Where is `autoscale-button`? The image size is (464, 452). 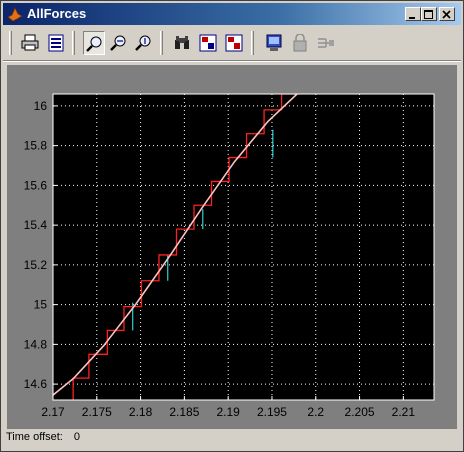
autoscale-button is located at coordinates (182, 43).